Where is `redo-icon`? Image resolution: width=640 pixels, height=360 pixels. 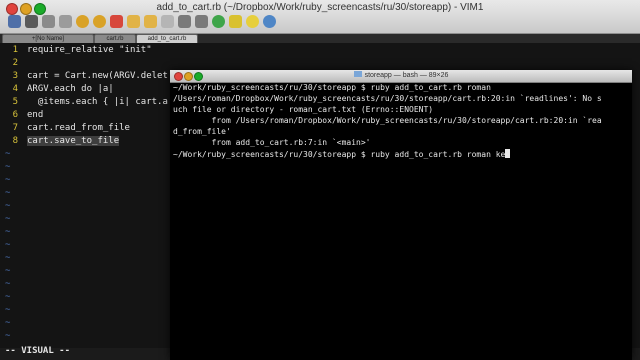
redo-icon is located at coordinates (99, 21).